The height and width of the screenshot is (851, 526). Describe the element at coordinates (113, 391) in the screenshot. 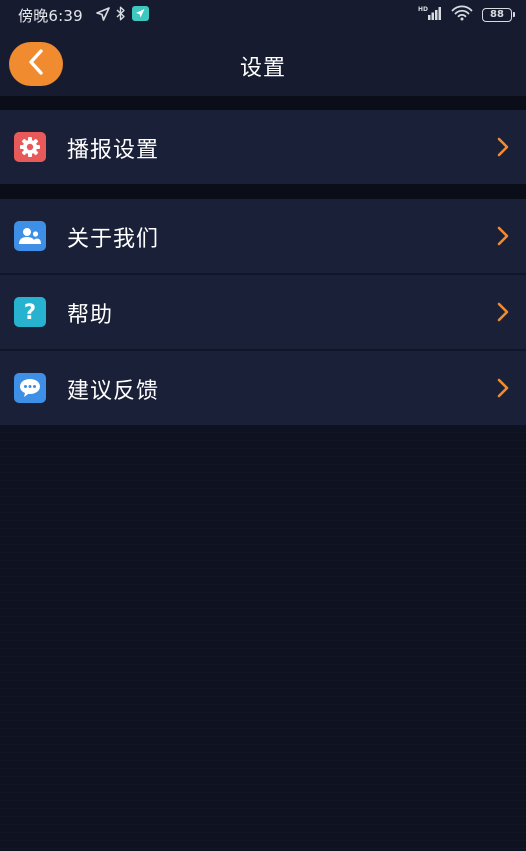

I see `menu-item-label: 建议反馈` at that location.